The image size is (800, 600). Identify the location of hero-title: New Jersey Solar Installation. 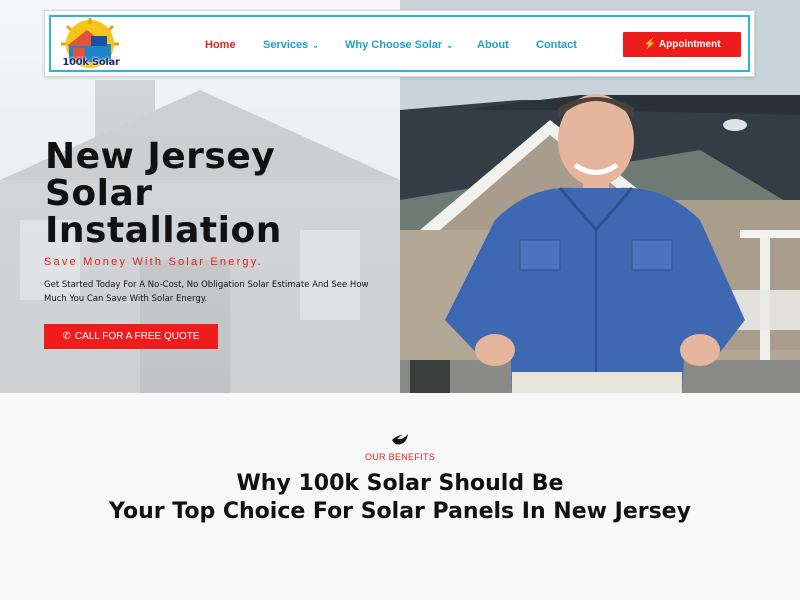
(210, 193).